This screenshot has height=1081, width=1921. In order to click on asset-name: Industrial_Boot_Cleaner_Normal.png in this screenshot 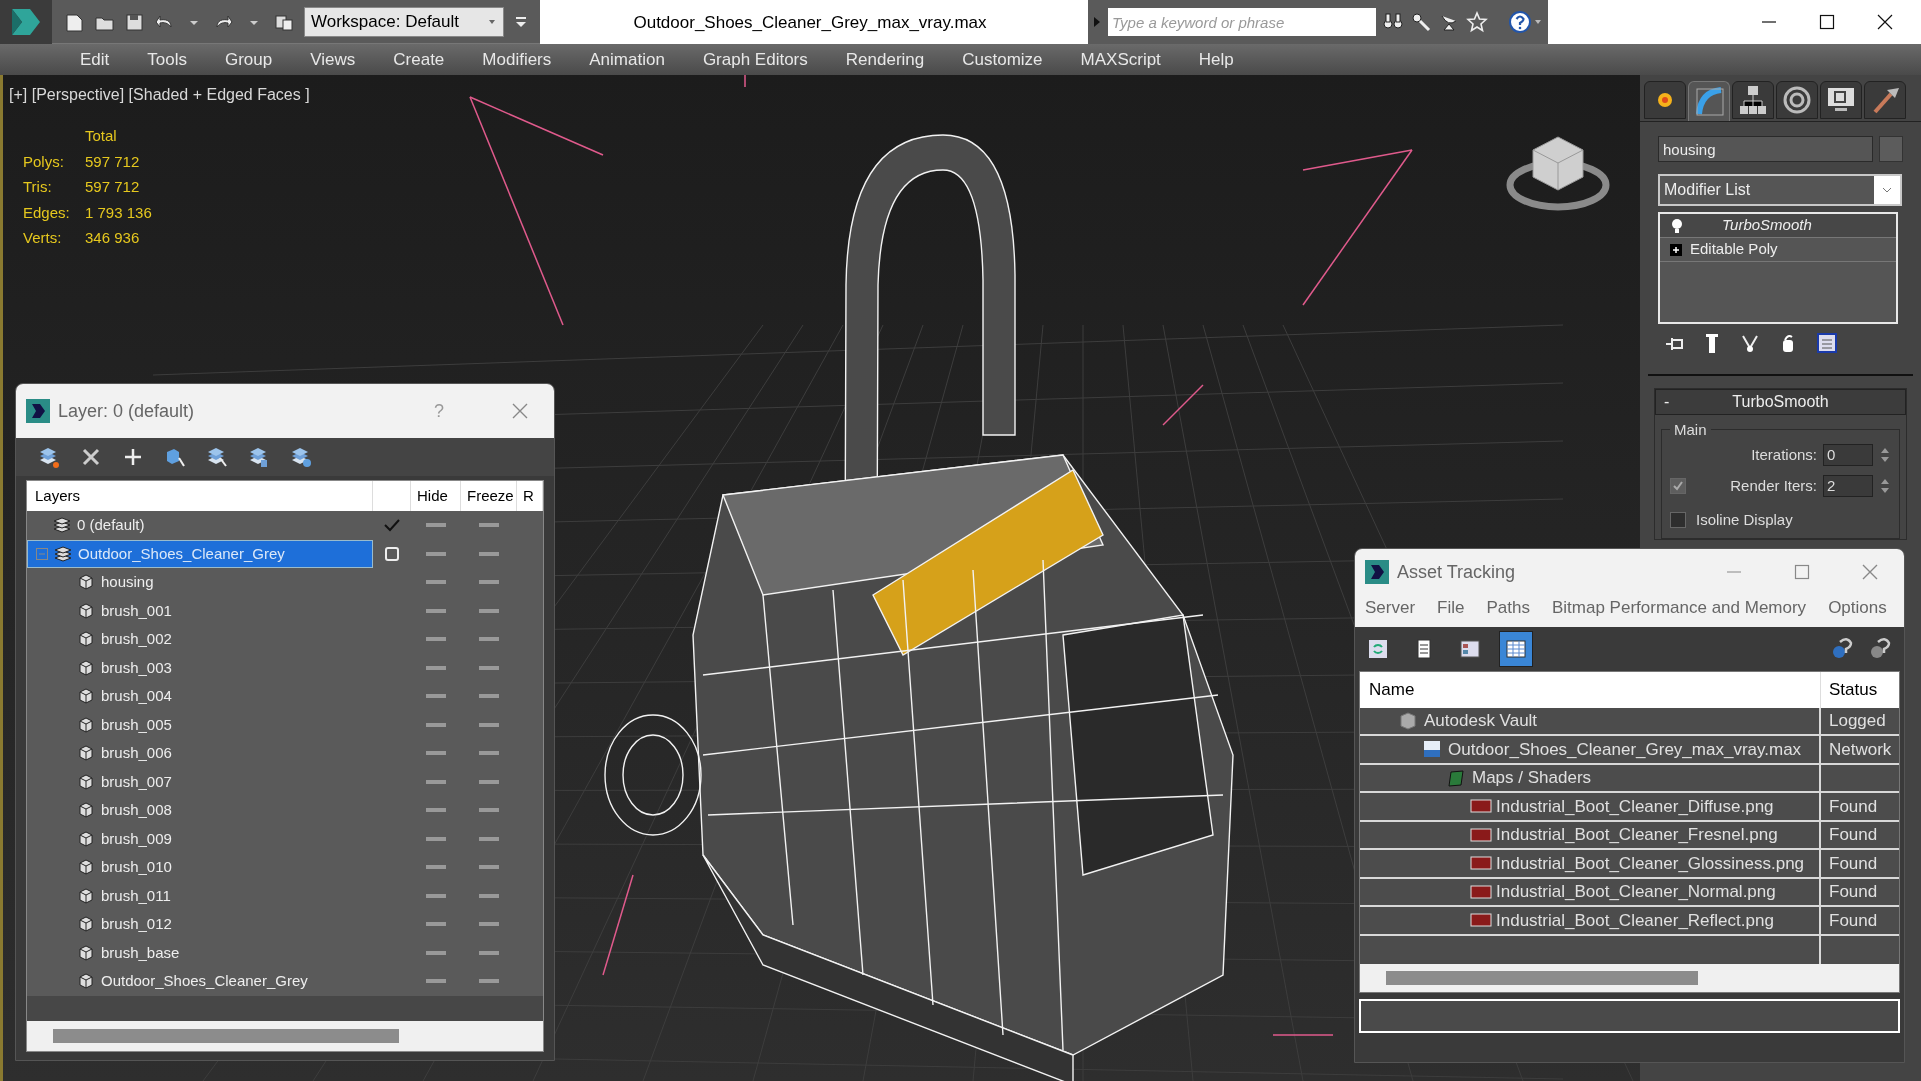, I will do `click(1636, 892)`.